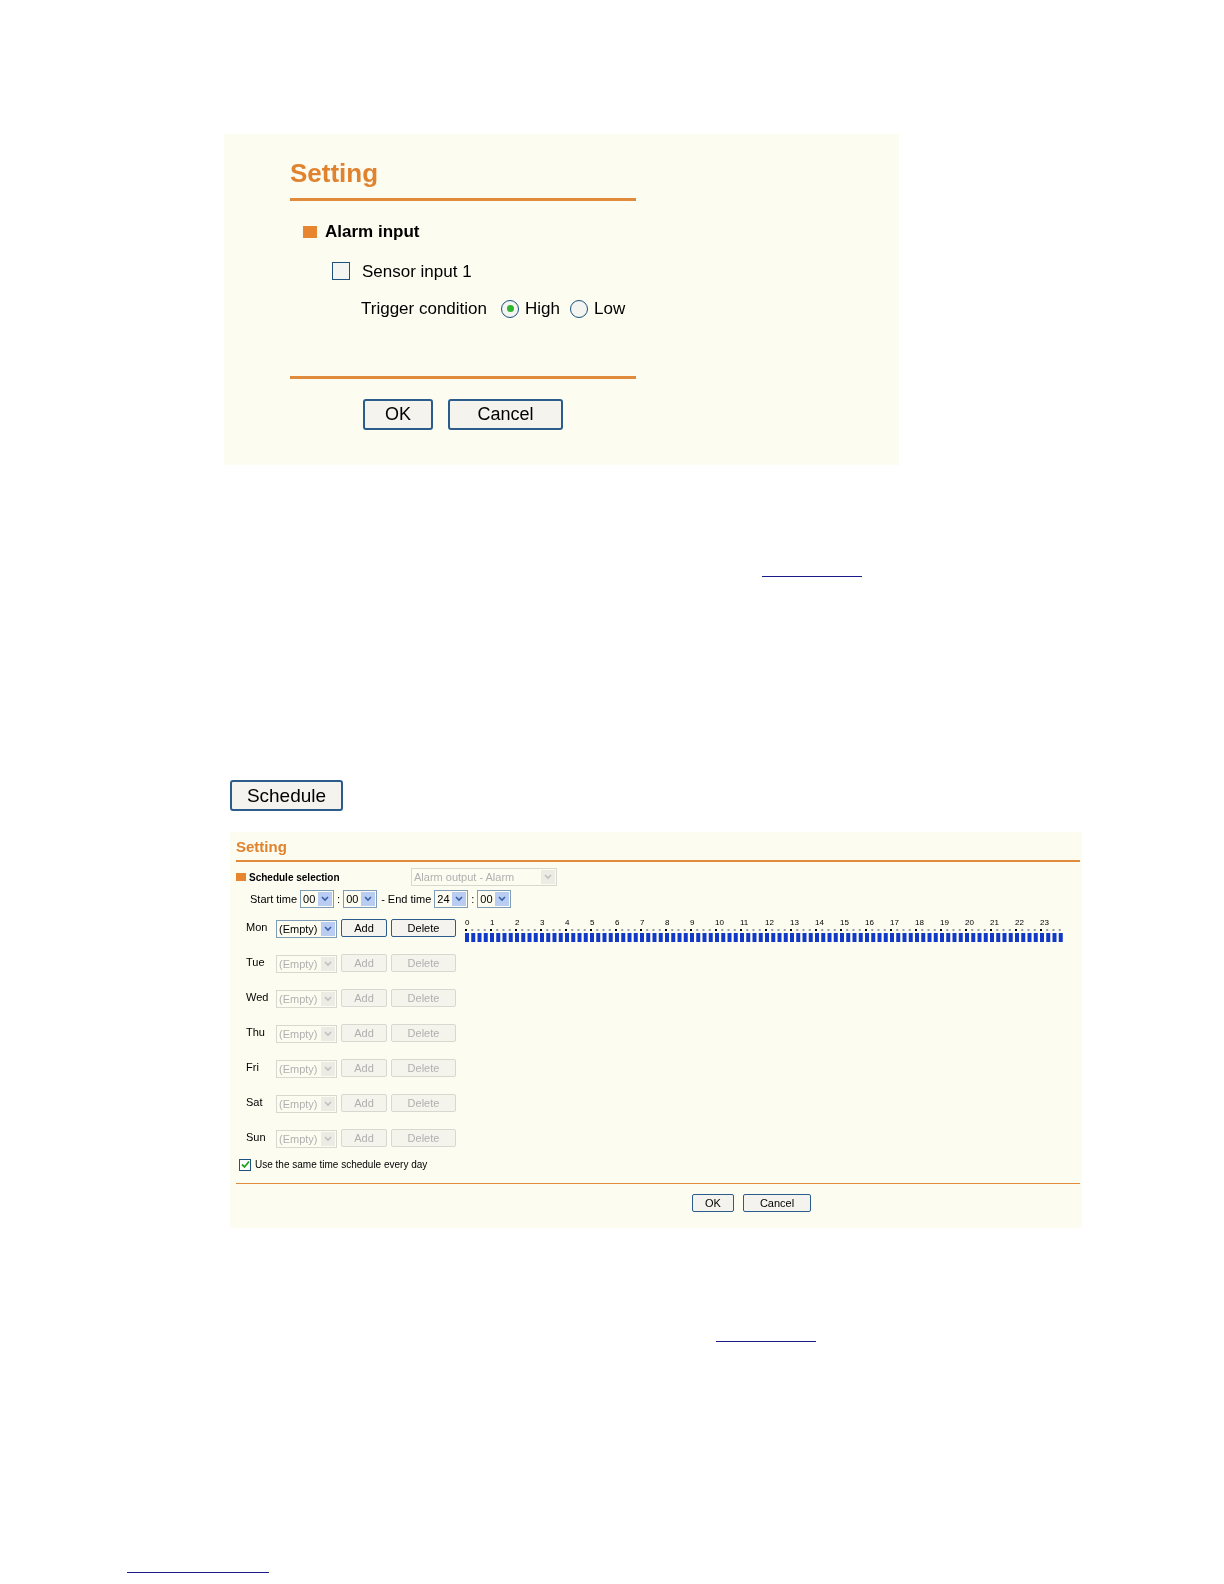 This screenshot has width=1224, height=1584. Describe the element at coordinates (667, 922) in the screenshot. I see `hour-label: 8` at that location.